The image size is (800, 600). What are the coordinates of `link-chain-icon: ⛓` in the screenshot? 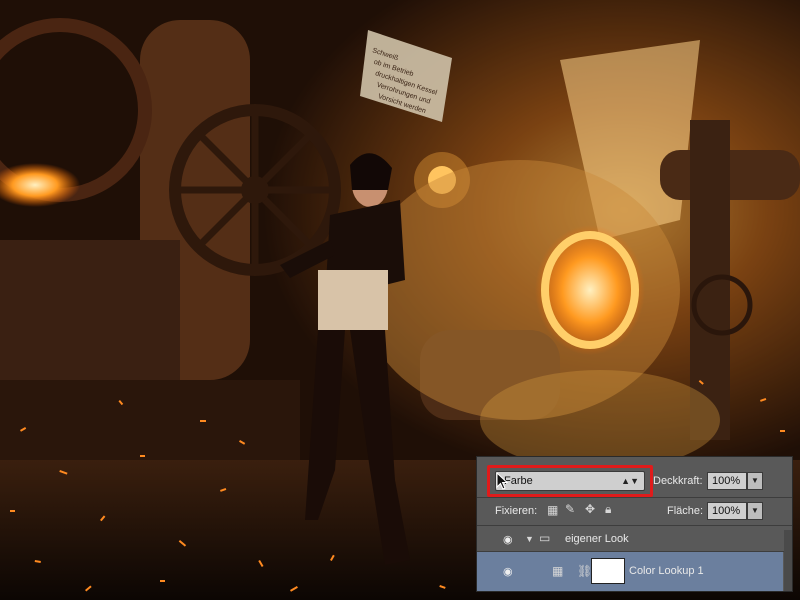 It's located at (584, 571).